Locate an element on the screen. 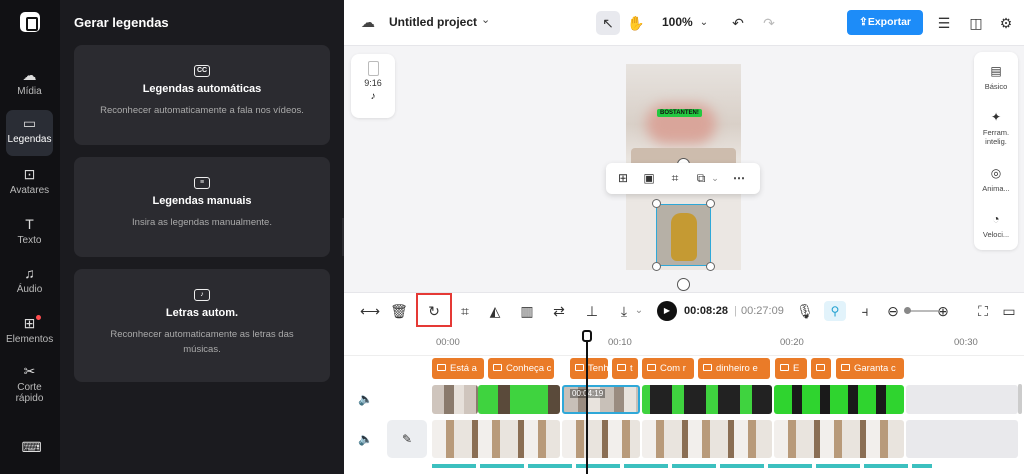 Image resolution: width=1024 pixels, height=474 pixels. rail-item-quick-cut: ✂ Corte rápido is located at coordinates (29, 386).